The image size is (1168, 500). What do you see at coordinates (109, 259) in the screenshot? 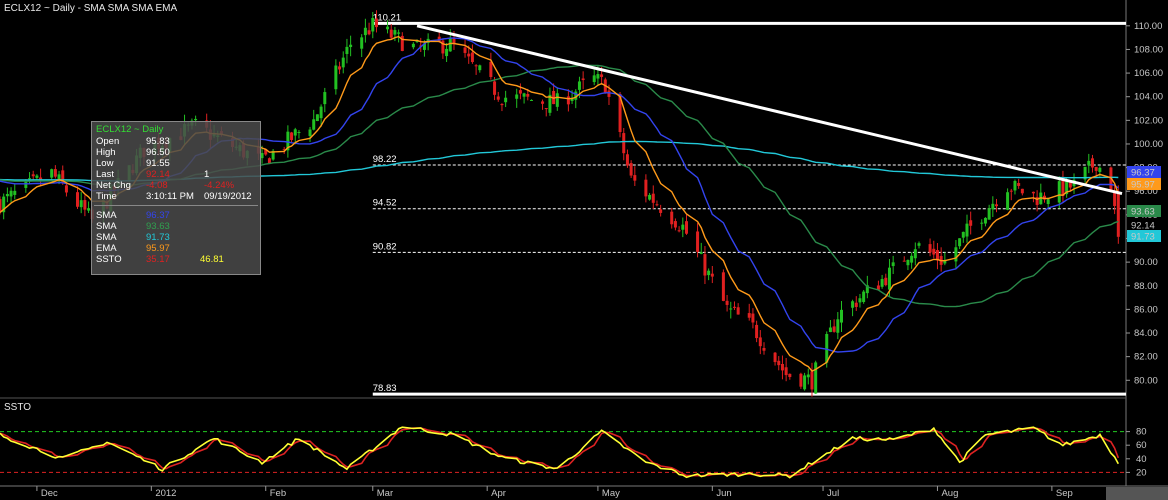
I see `ssto-label: SSTO` at bounding box center [109, 259].